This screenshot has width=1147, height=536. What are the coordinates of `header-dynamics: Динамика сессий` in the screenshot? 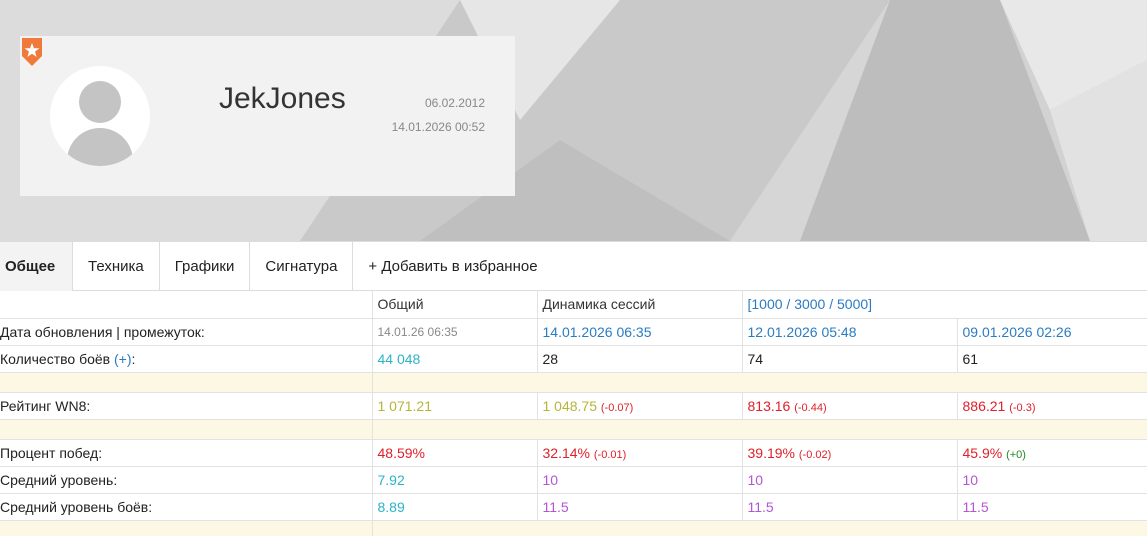 It's located at (640, 305).